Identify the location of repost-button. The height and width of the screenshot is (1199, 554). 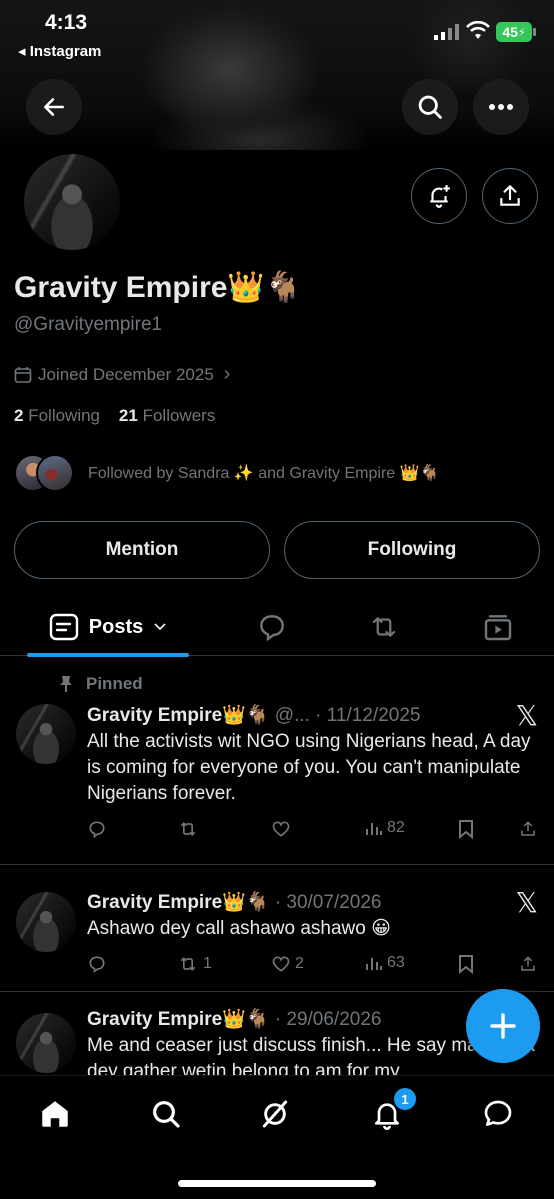
(190, 829).